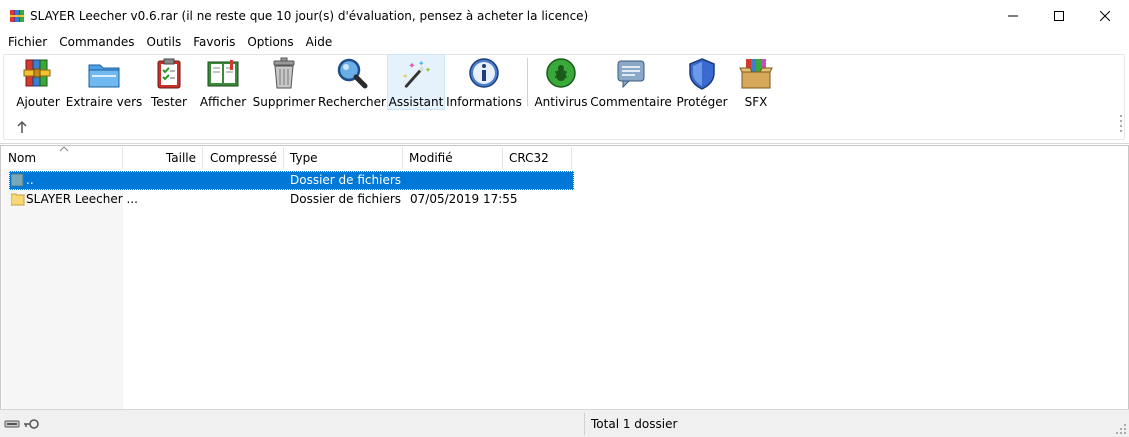 This screenshot has height=437, width=1129. What do you see at coordinates (62, 157) in the screenshot?
I see `column-name: Nom` at bounding box center [62, 157].